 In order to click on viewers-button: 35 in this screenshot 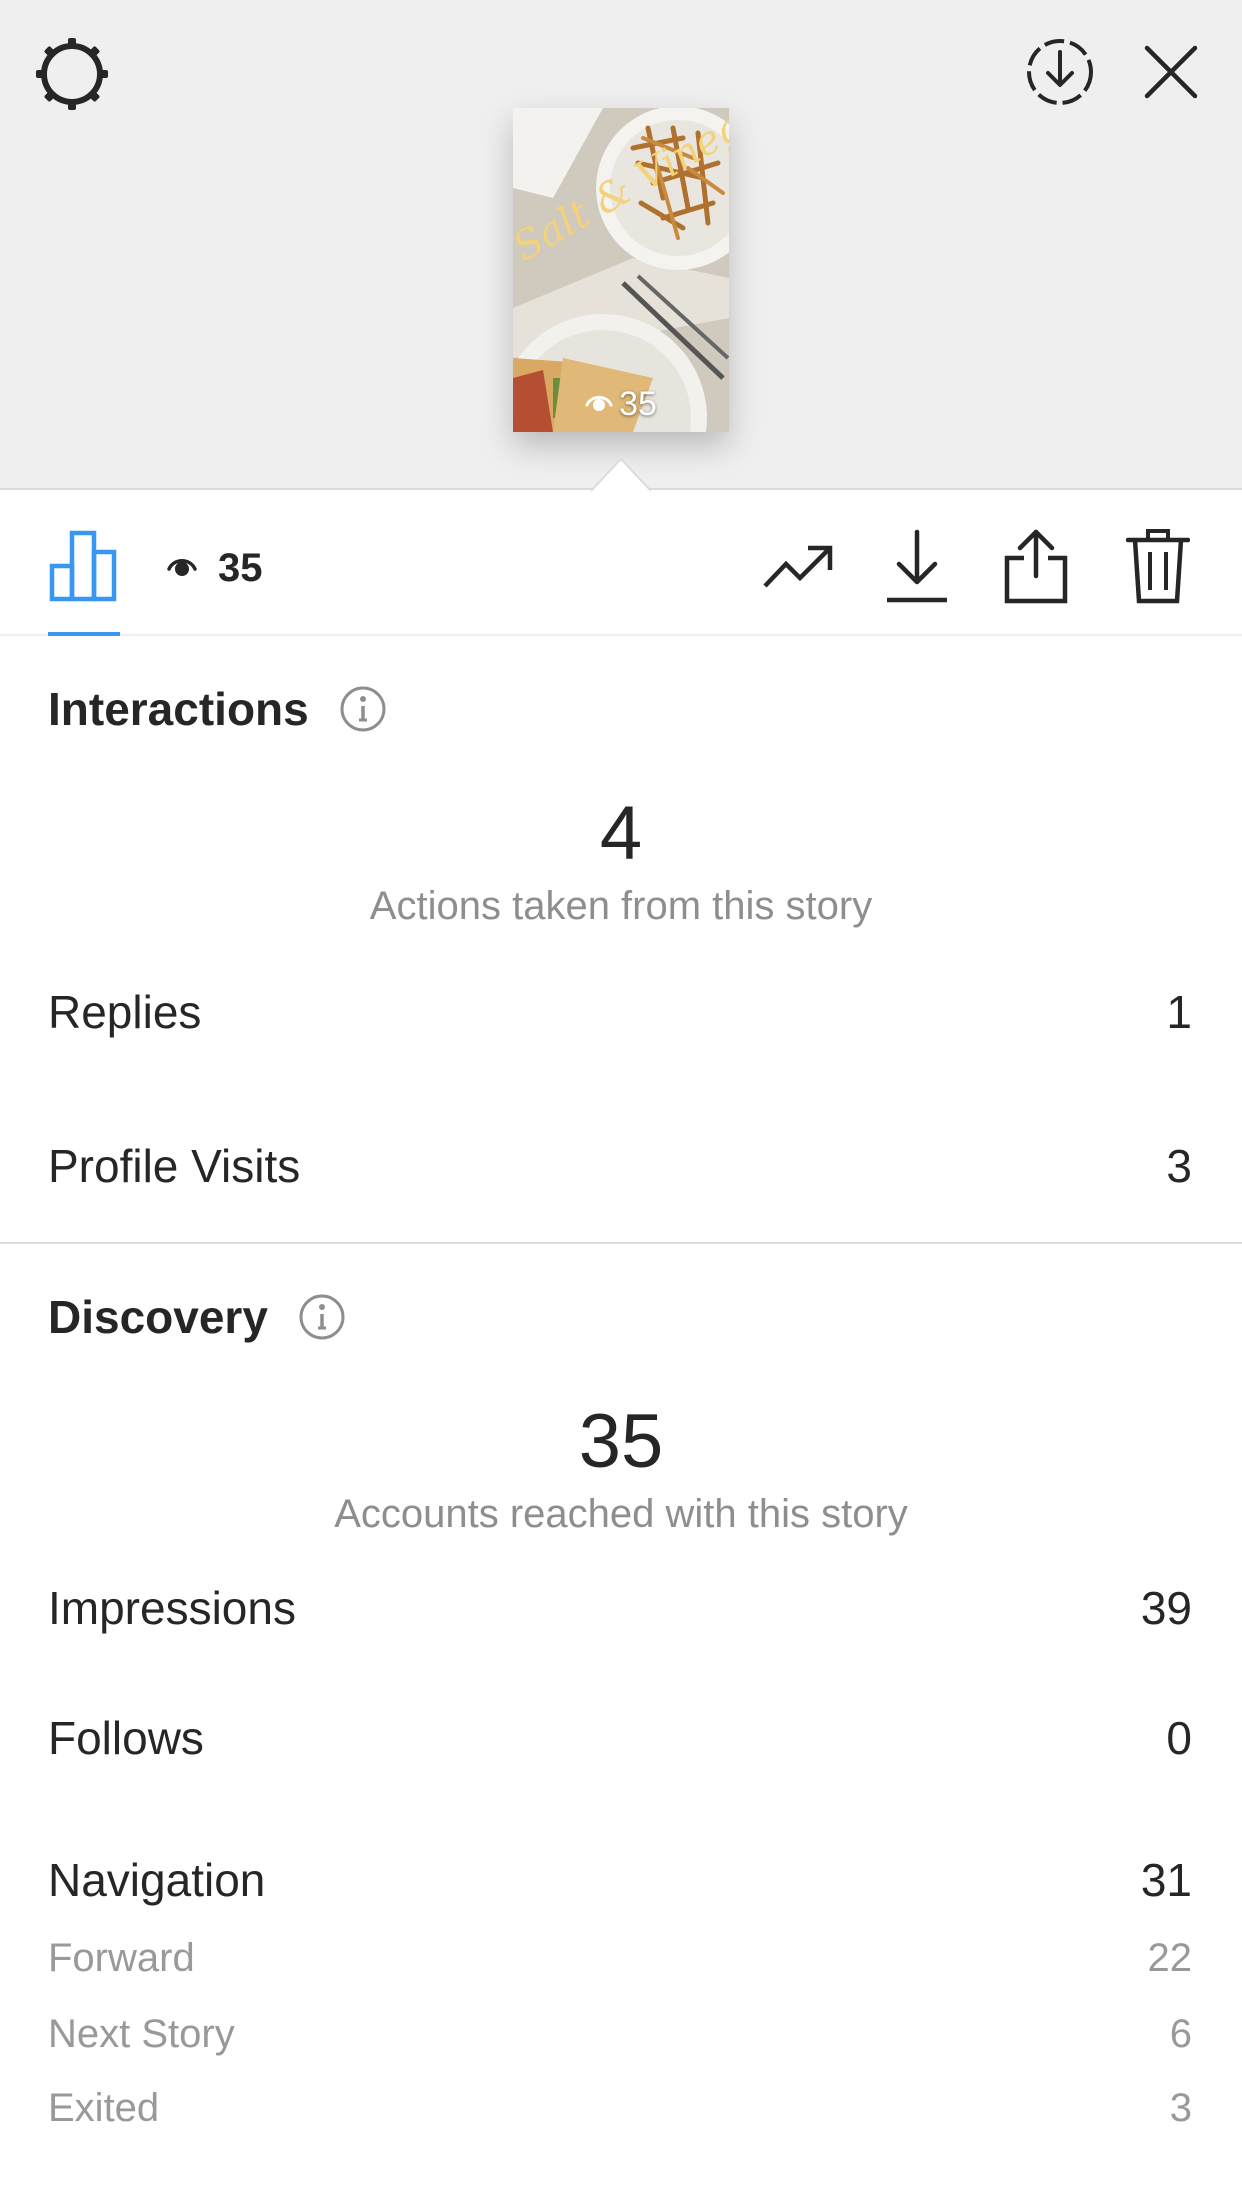, I will do `click(214, 568)`.